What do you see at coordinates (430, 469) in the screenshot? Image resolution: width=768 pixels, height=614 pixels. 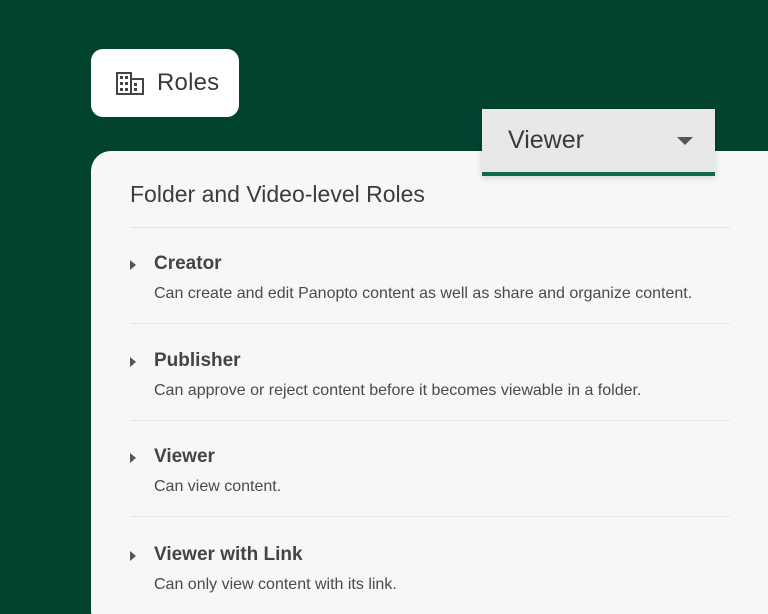 I see `role-item-viewer: Viewer Can view content.` at bounding box center [430, 469].